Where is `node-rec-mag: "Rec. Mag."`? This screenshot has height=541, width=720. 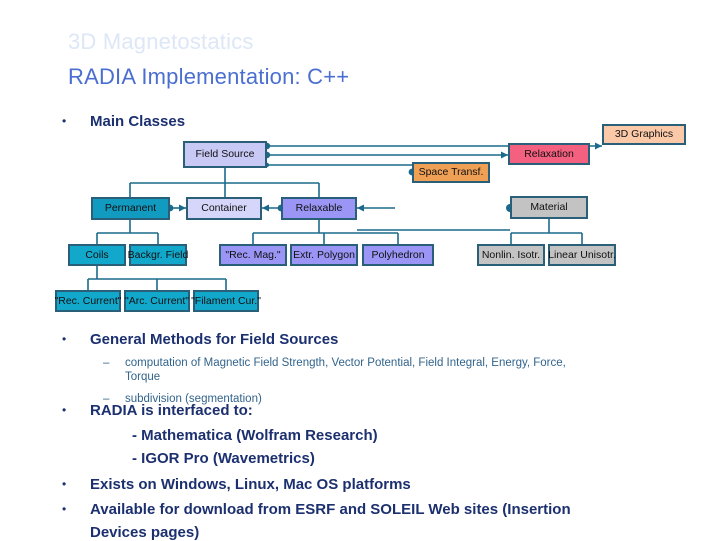
node-rec-mag: "Rec. Mag." is located at coordinates (253, 255).